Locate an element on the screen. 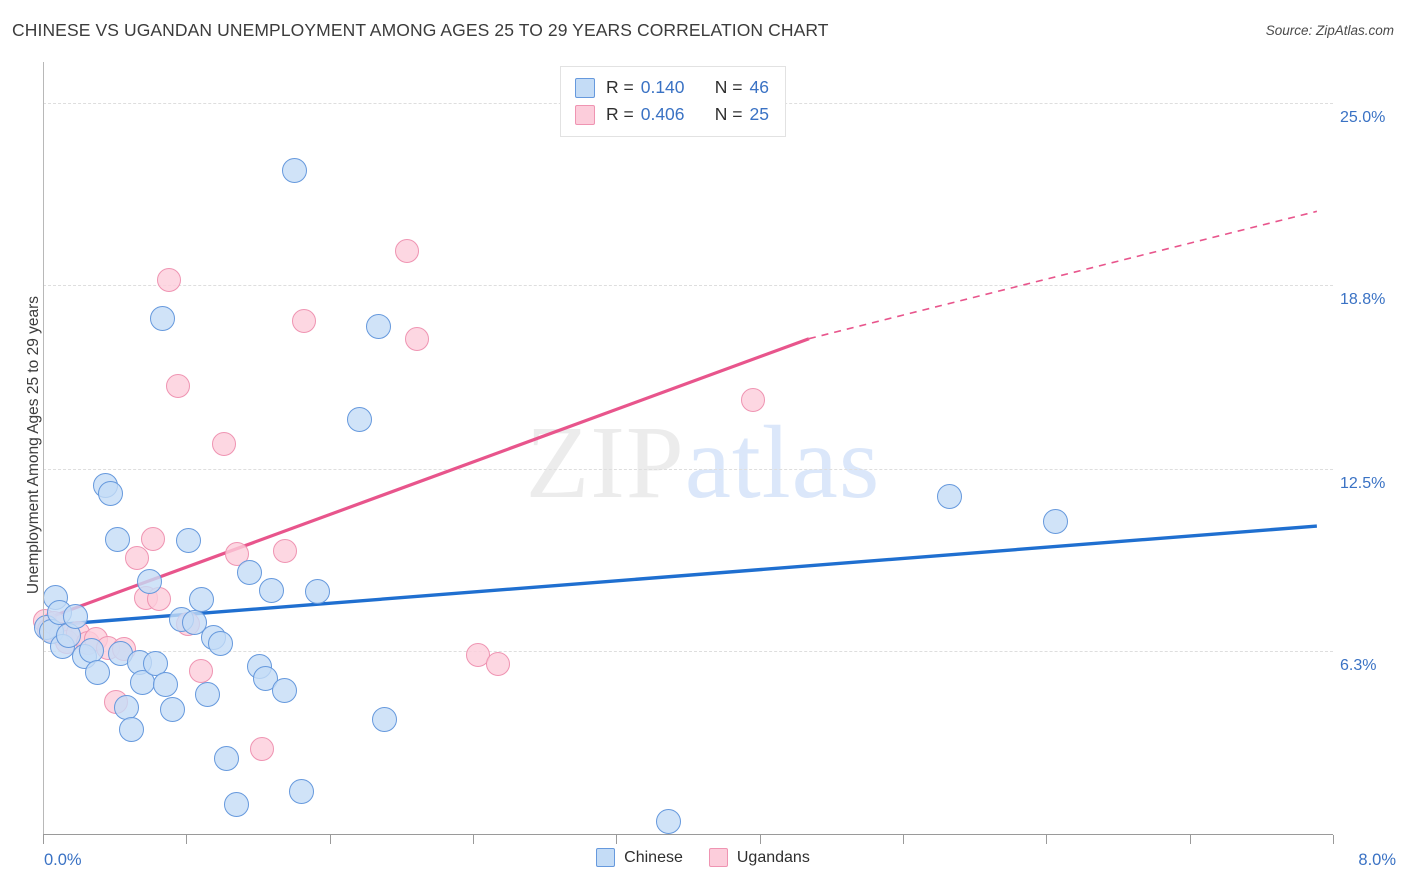  legend-label: Chinese is located at coordinates (653, 857).